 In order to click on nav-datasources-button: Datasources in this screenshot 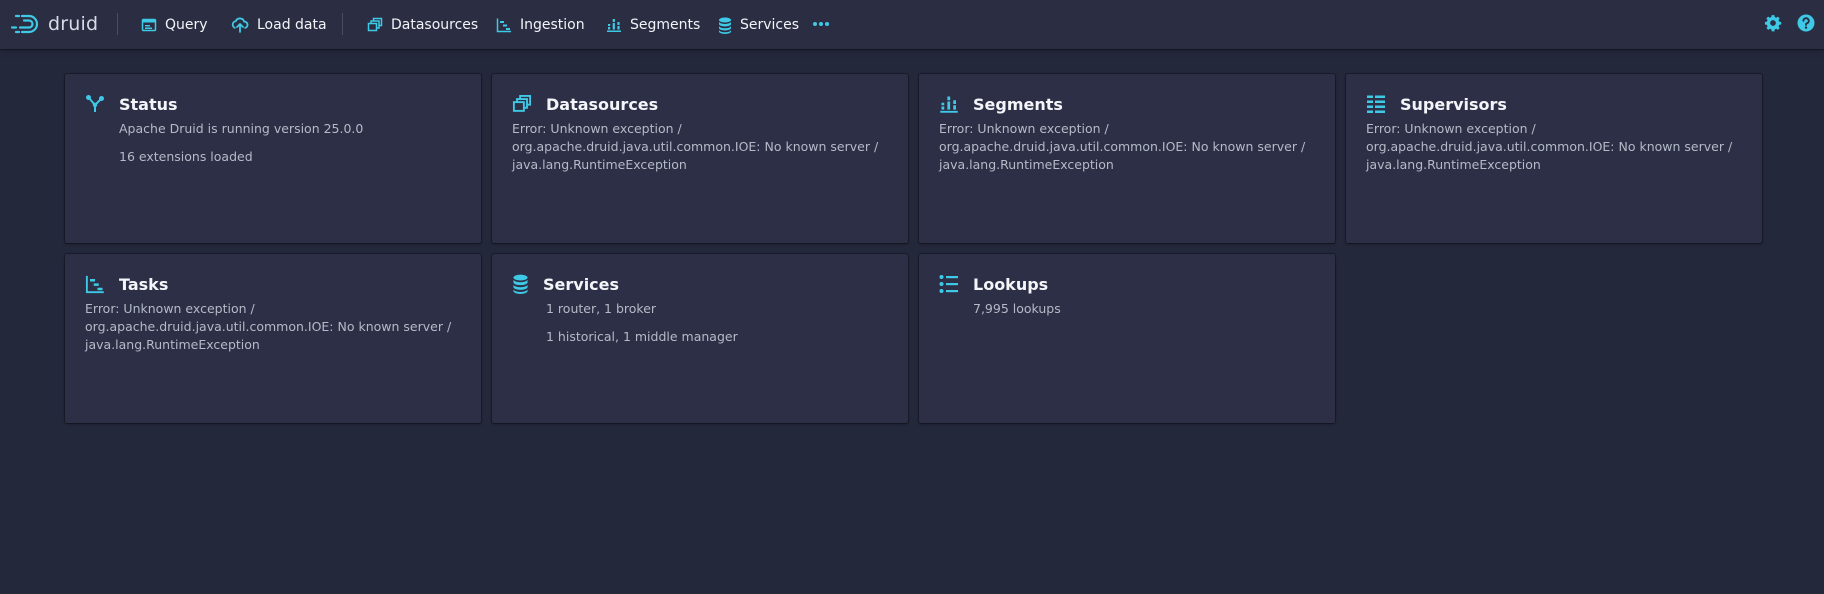, I will do `click(422, 25)`.